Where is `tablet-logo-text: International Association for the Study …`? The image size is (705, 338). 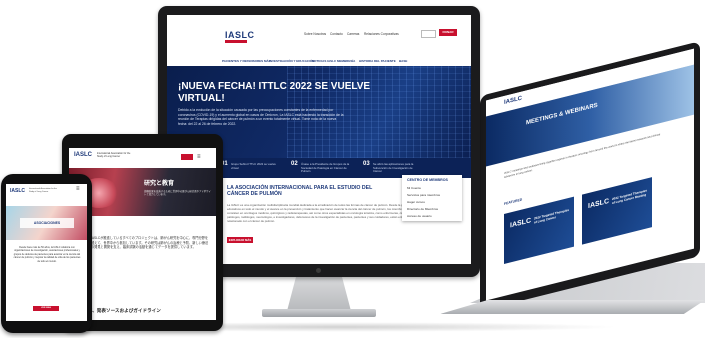 tablet-logo-text: International Association for the Study … is located at coordinates (114, 155).